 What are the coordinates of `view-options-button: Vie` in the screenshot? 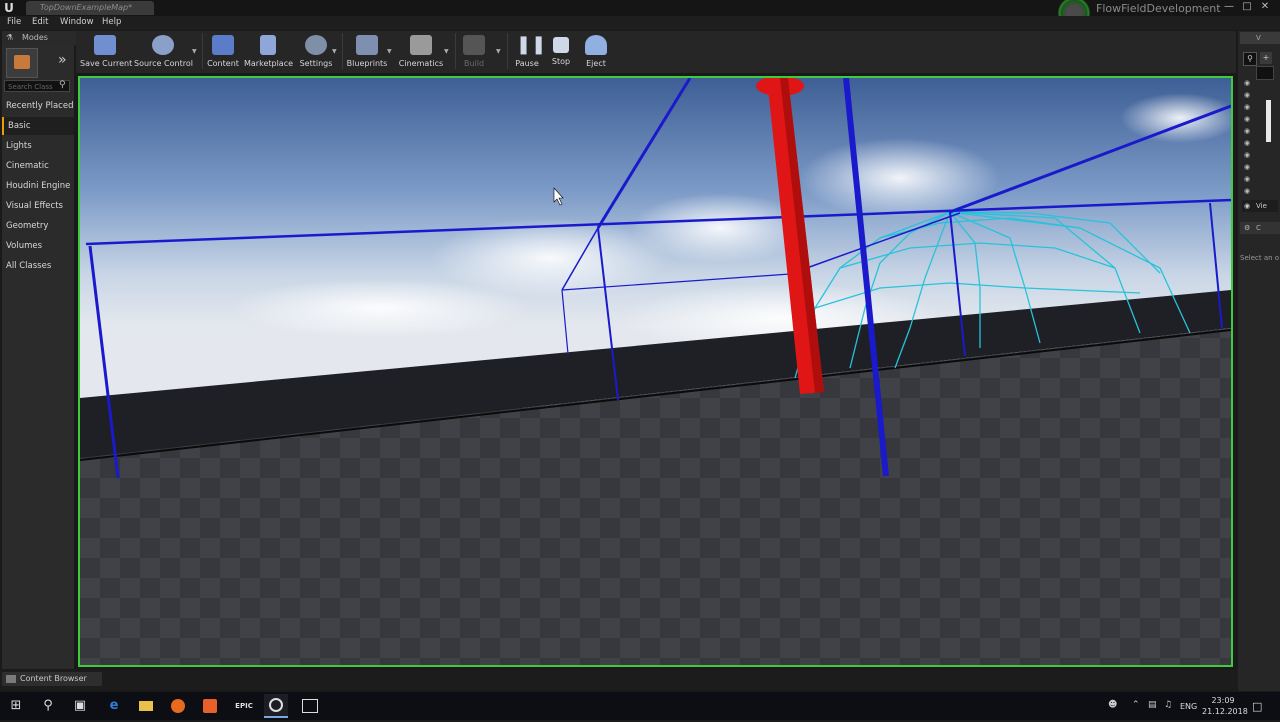 It's located at (1261, 206).